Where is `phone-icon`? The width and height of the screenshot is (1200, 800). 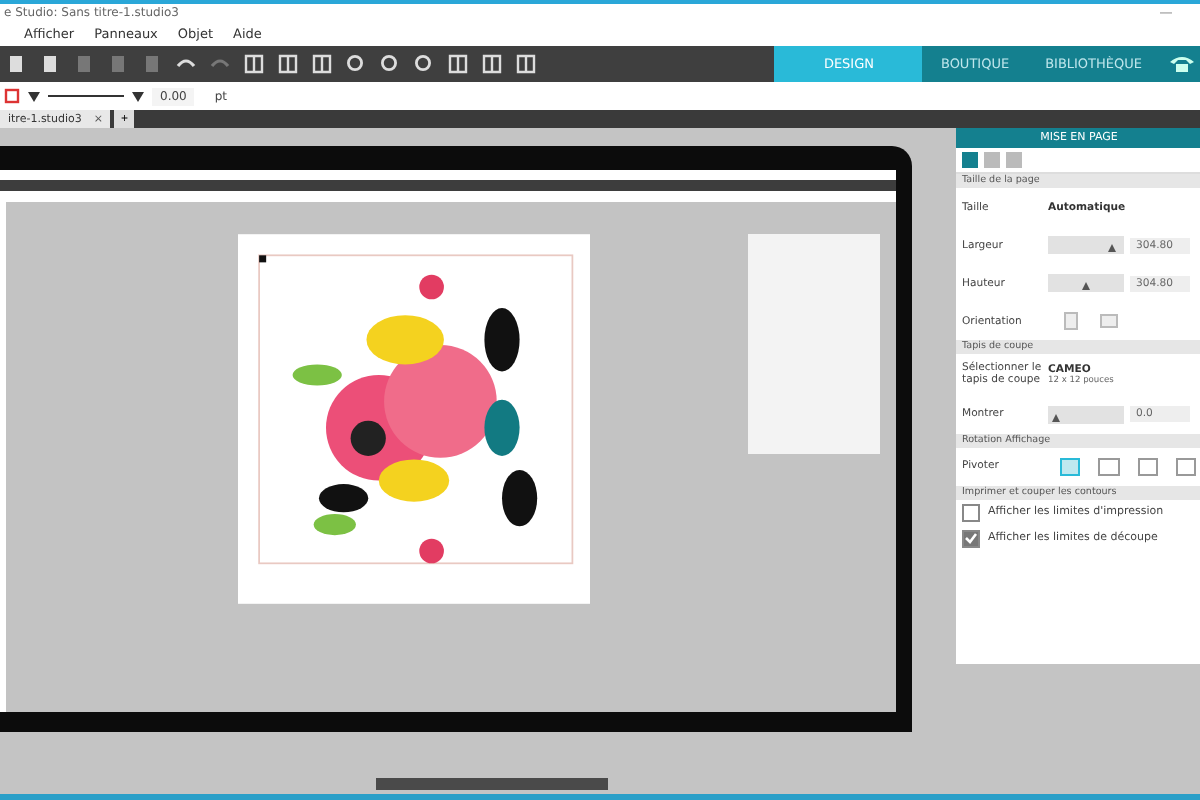
phone-icon is located at coordinates (1182, 64).